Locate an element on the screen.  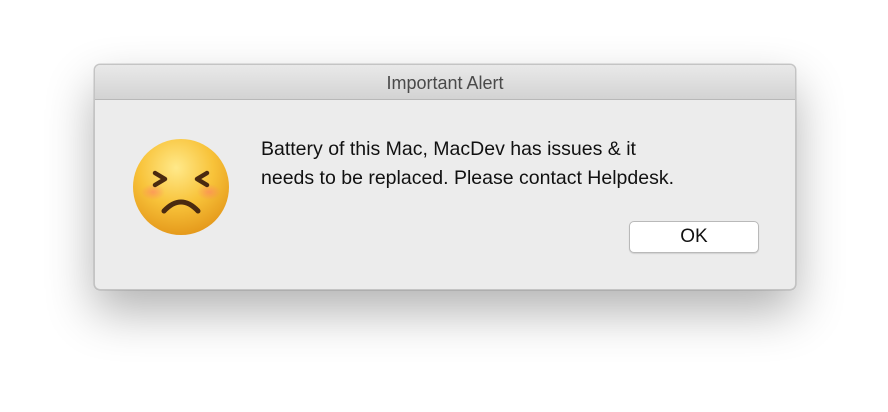
persevering-face-icon is located at coordinates (181, 187).